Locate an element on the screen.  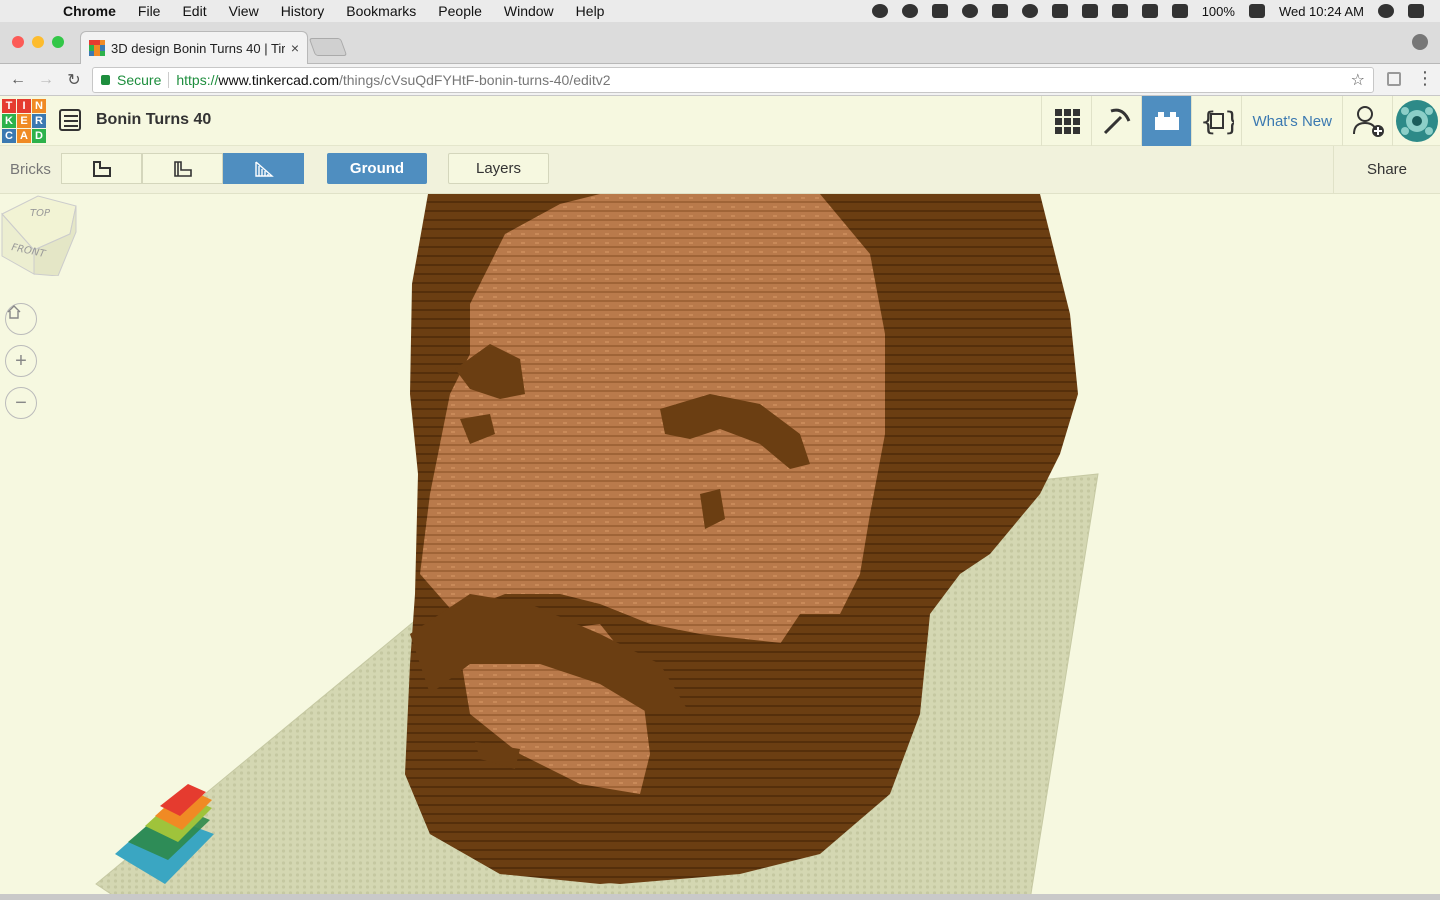
menu-people: People is located at coordinates (460, 11).